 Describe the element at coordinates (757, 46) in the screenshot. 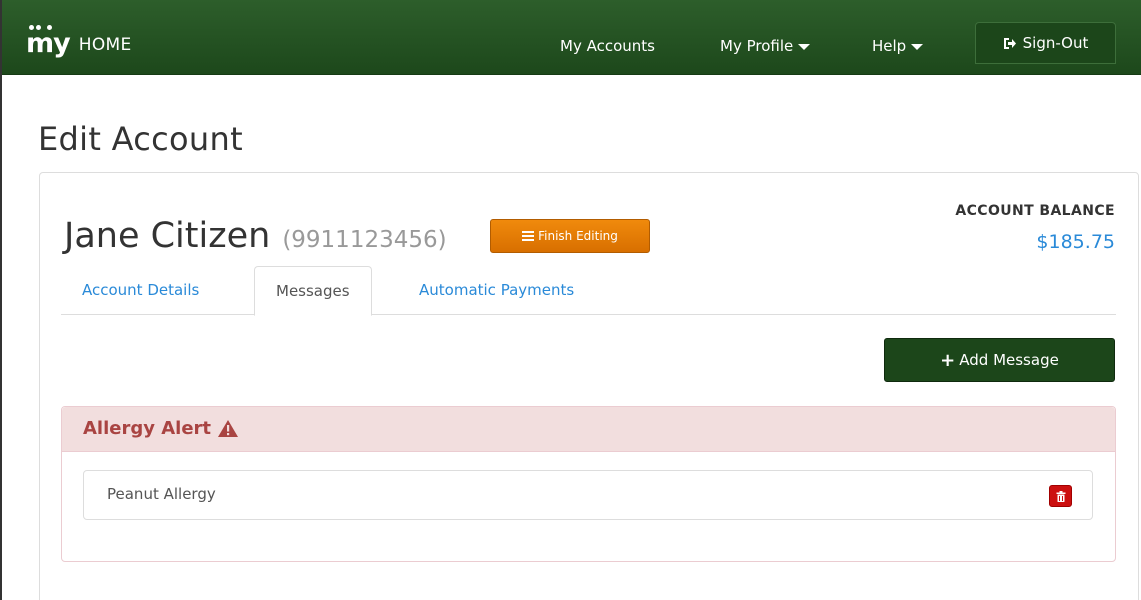

I see `nav-my-profile-label: My Profile` at that location.